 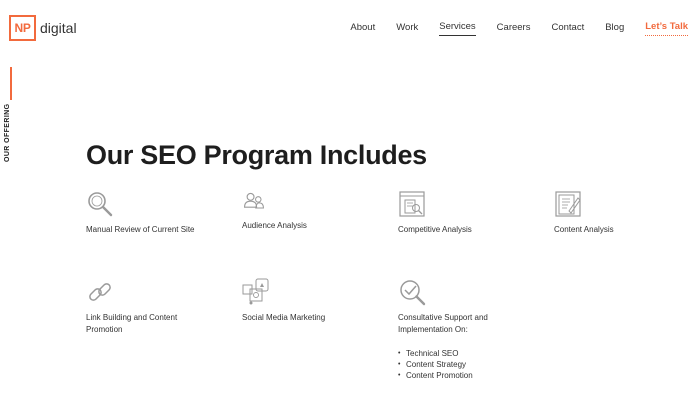 What do you see at coordinates (457, 28) in the screenshot?
I see `nav-services: Services` at bounding box center [457, 28].